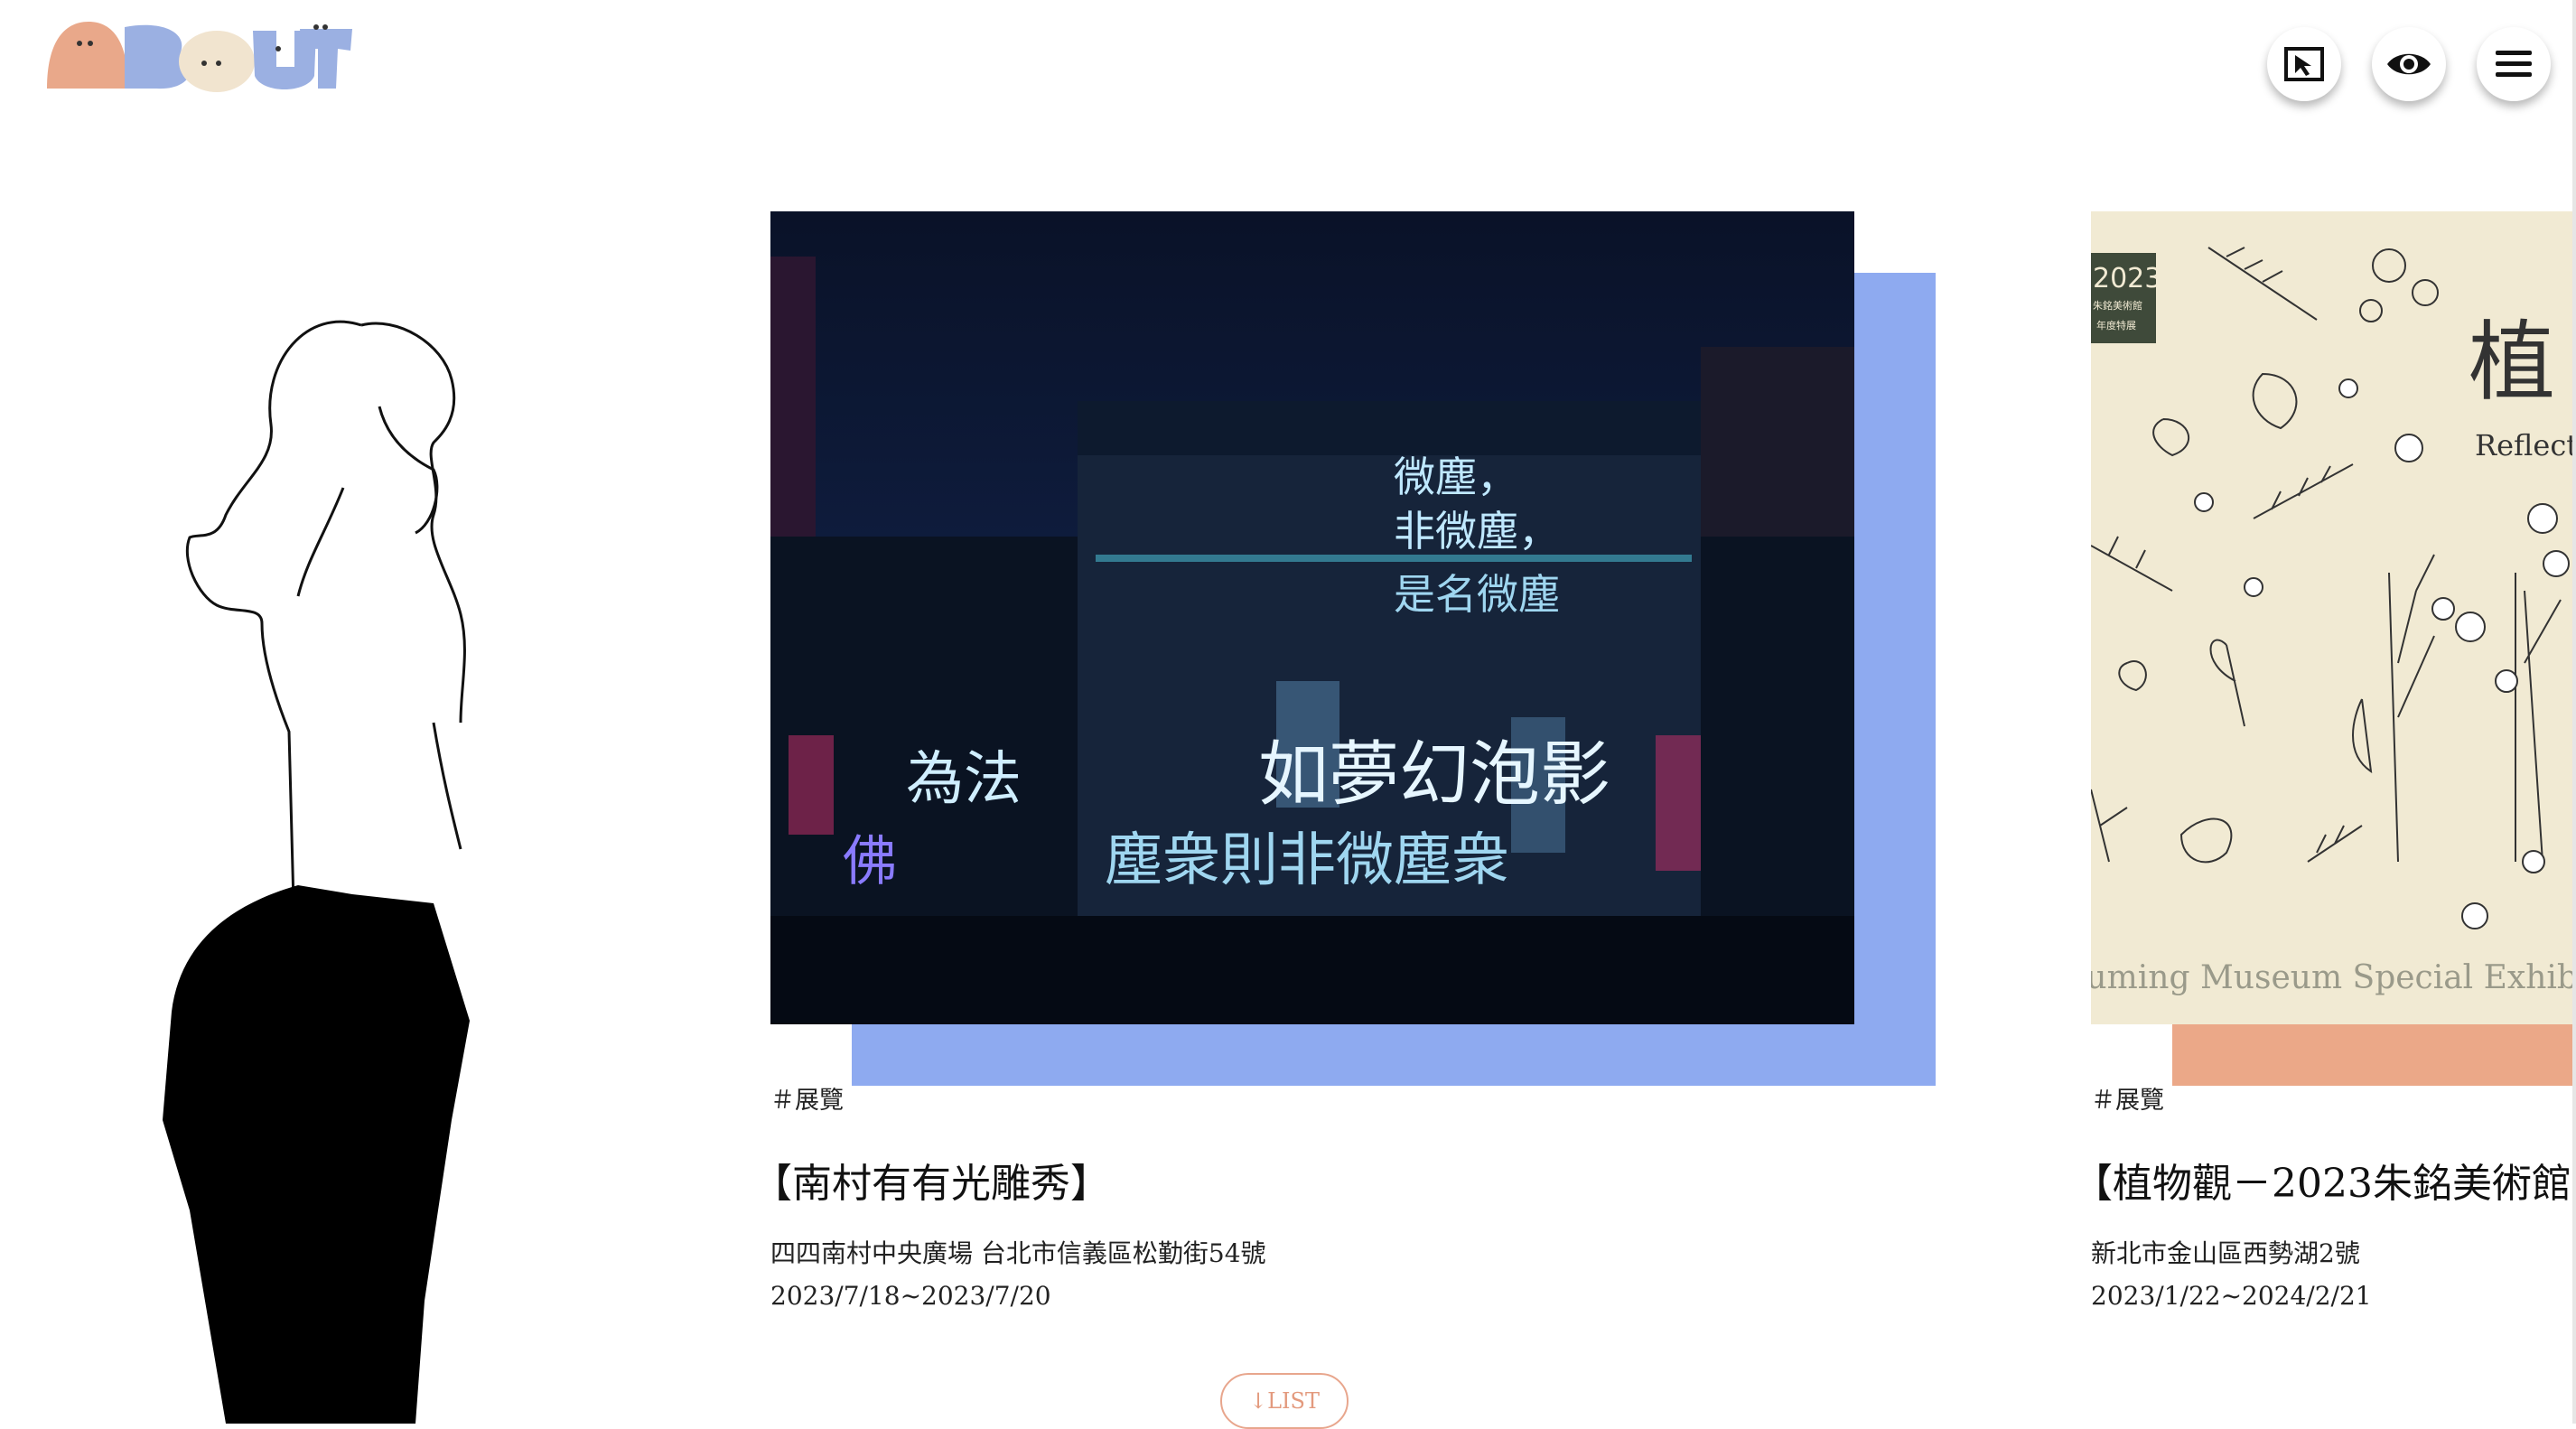  Describe the element at coordinates (1477, 531) in the screenshot. I see `projection-text-2: 非微塵，` at that location.